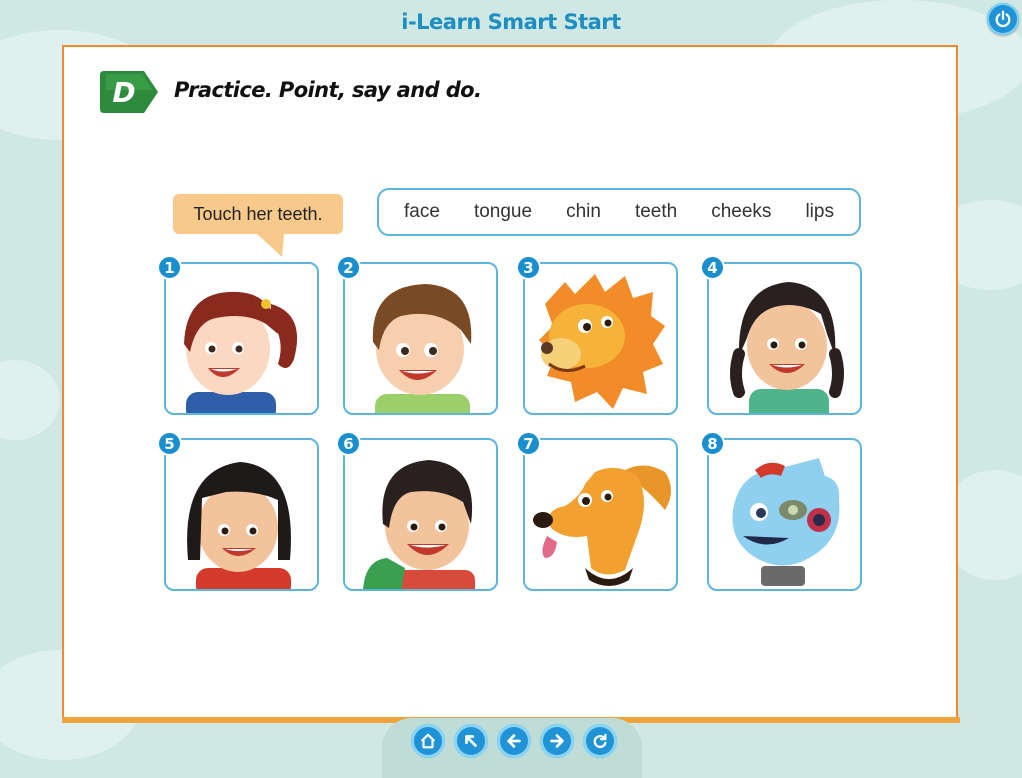 The height and width of the screenshot is (778, 1022). I want to click on word-lips: lips, so click(819, 211).